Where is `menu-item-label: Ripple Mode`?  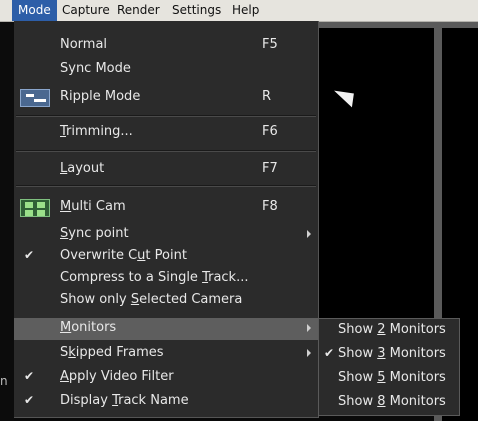 menu-item-label: Ripple Mode is located at coordinates (100, 96).